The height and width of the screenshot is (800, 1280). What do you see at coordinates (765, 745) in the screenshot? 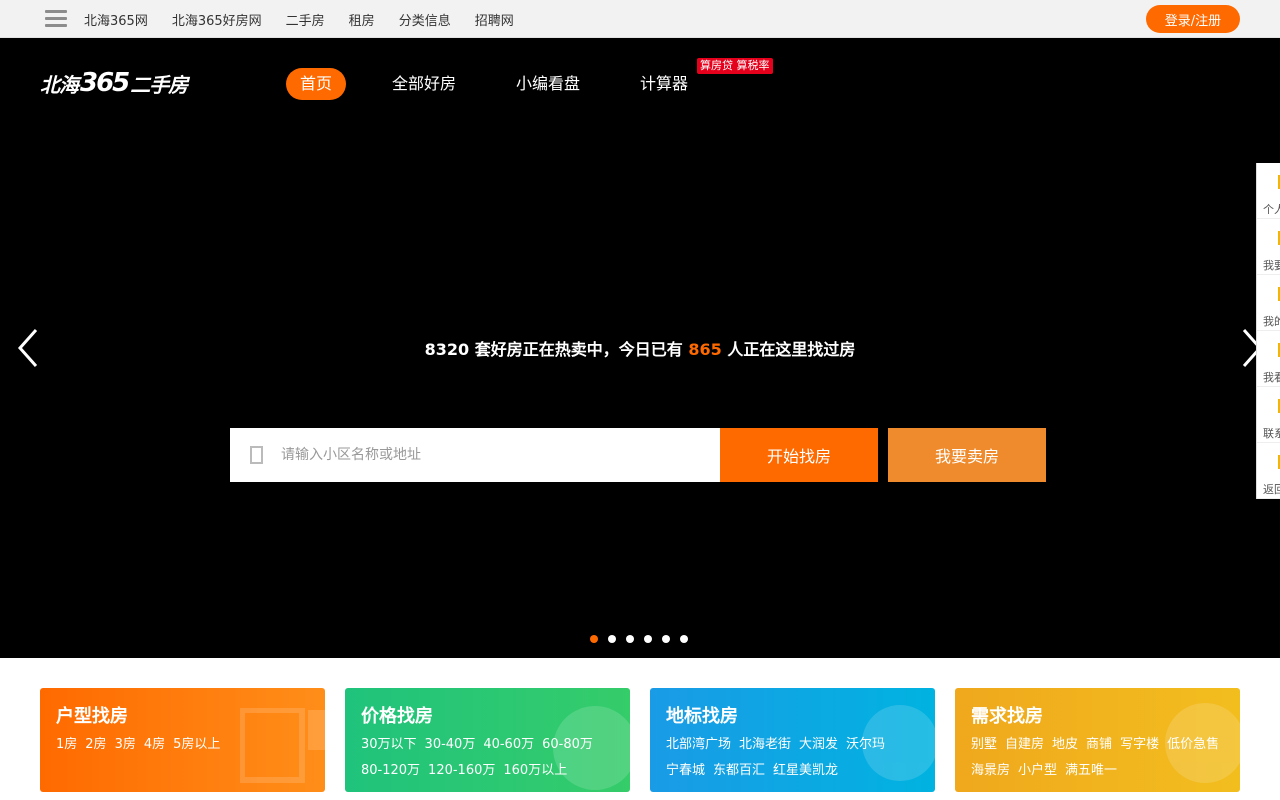
I see `card-link: 北海老街` at bounding box center [765, 745].